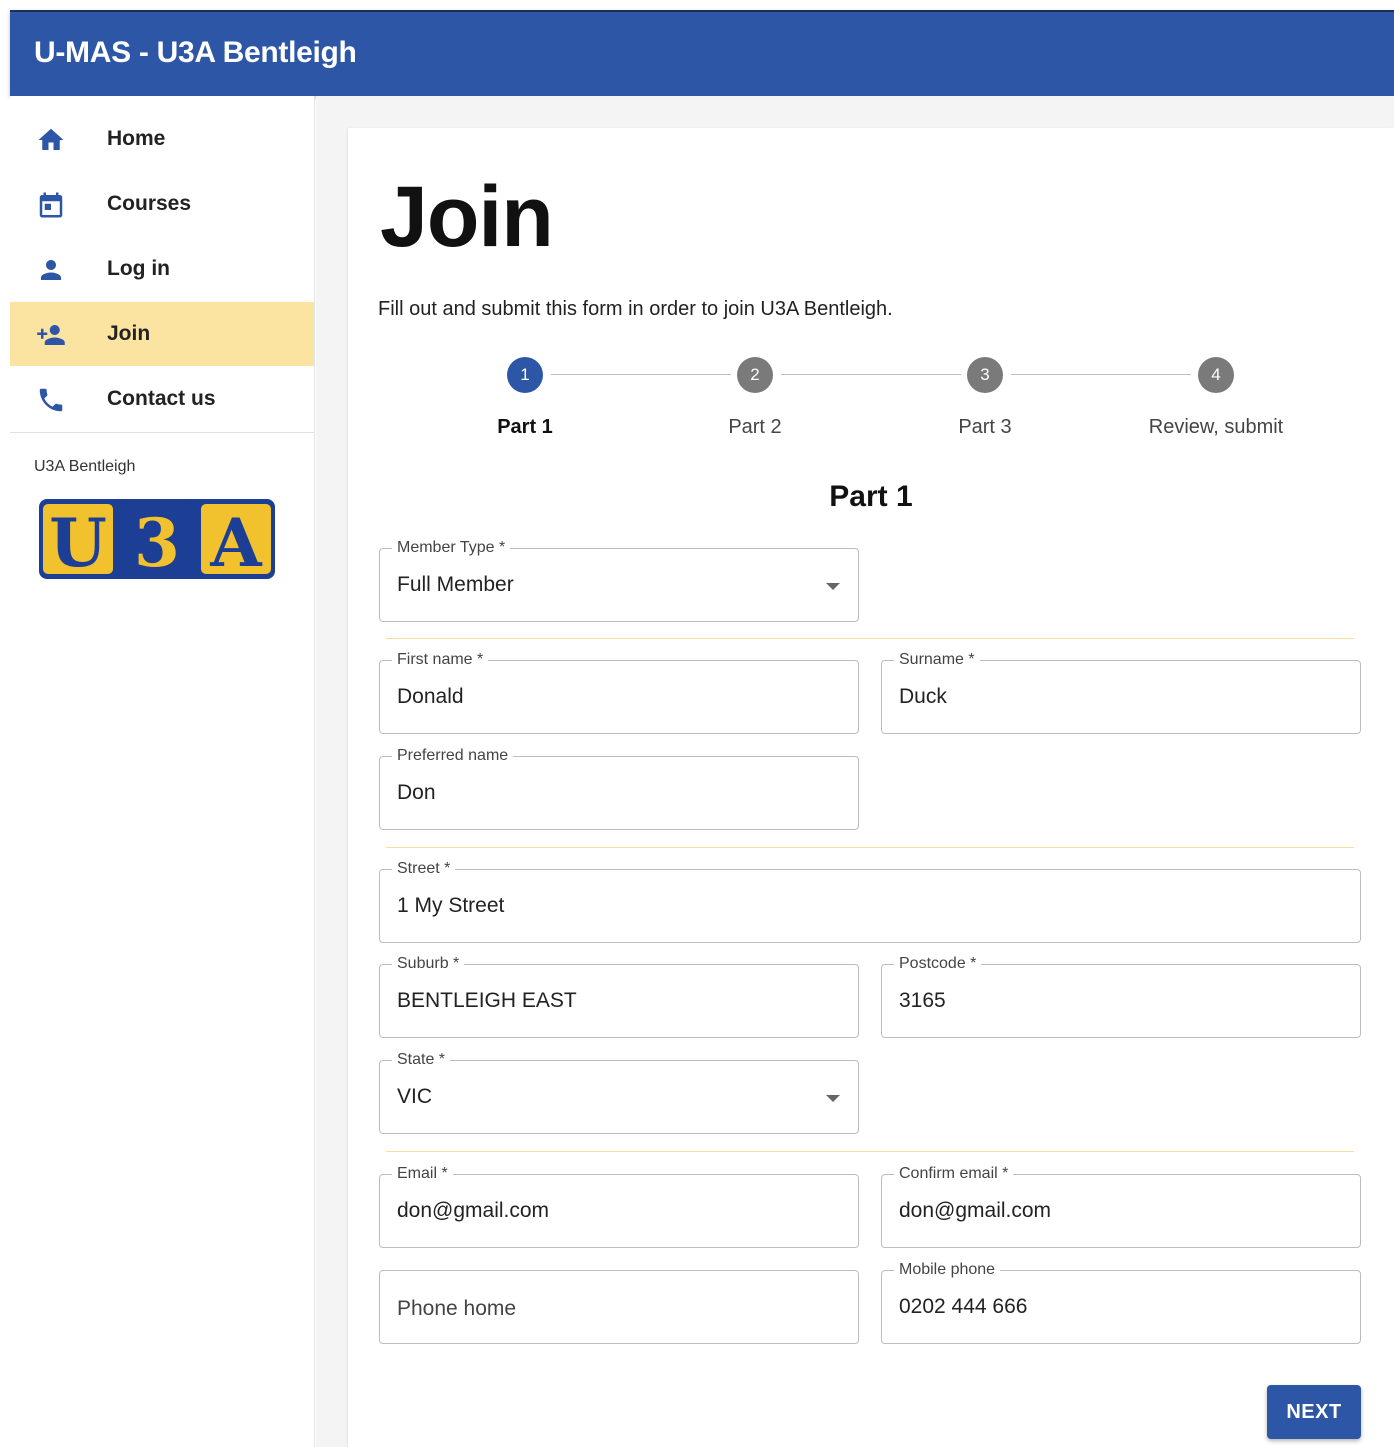  Describe the element at coordinates (755, 375) in the screenshot. I see `step-2-indicator: 2` at that location.